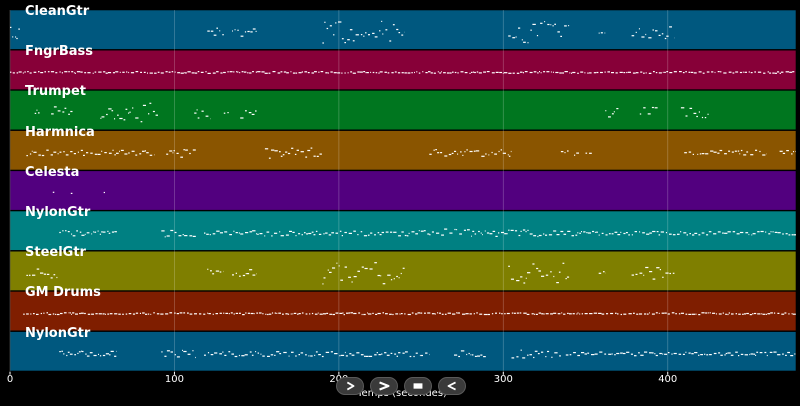 The image size is (800, 406). Describe the element at coordinates (452, 386) in the screenshot. I see `back-button` at that location.